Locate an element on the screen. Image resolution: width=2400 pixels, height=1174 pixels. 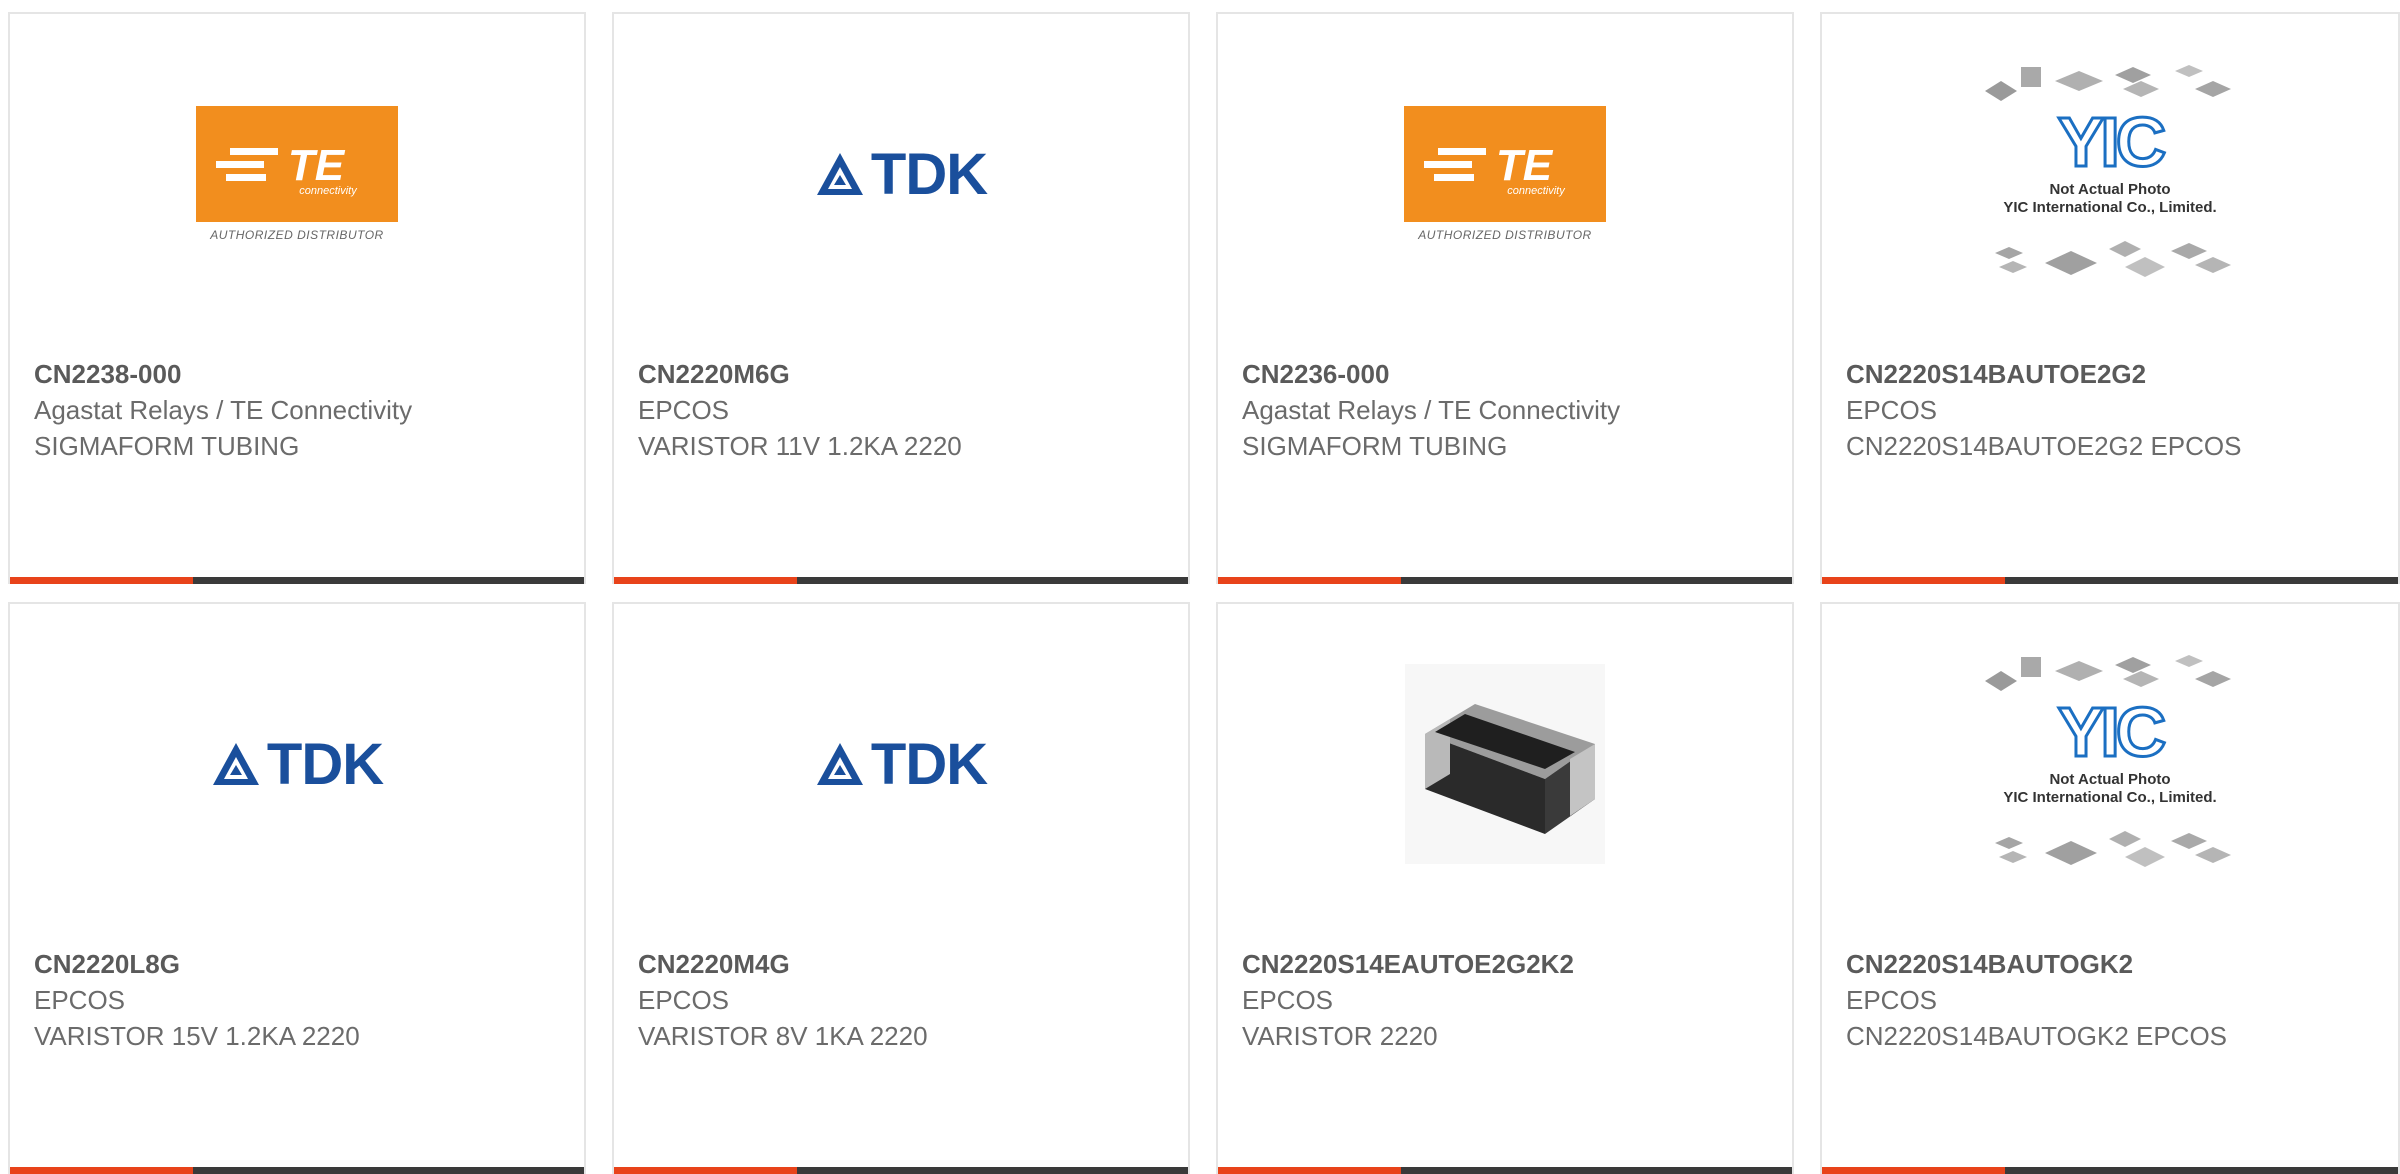
varistor-chip-photo is located at coordinates (1505, 766).